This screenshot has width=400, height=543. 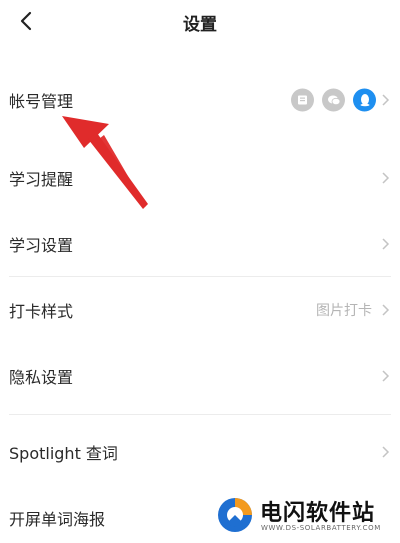 What do you see at coordinates (63, 453) in the screenshot?
I see `settings-row-label: Spotlight 查词` at bounding box center [63, 453].